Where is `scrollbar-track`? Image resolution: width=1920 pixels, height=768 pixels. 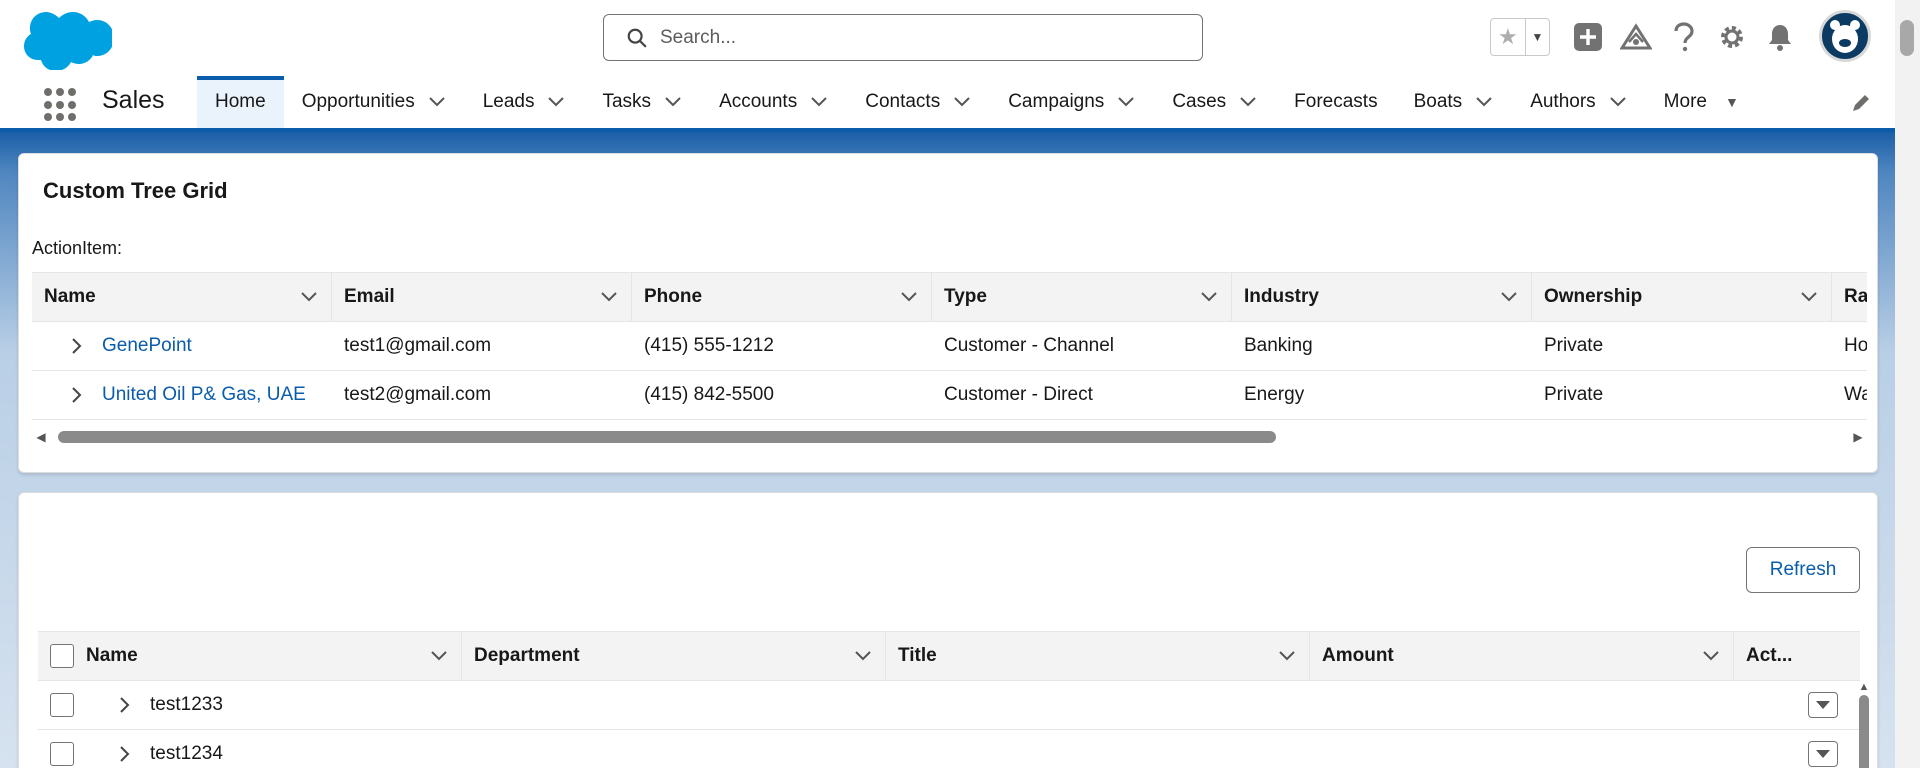 scrollbar-track is located at coordinates (949, 437).